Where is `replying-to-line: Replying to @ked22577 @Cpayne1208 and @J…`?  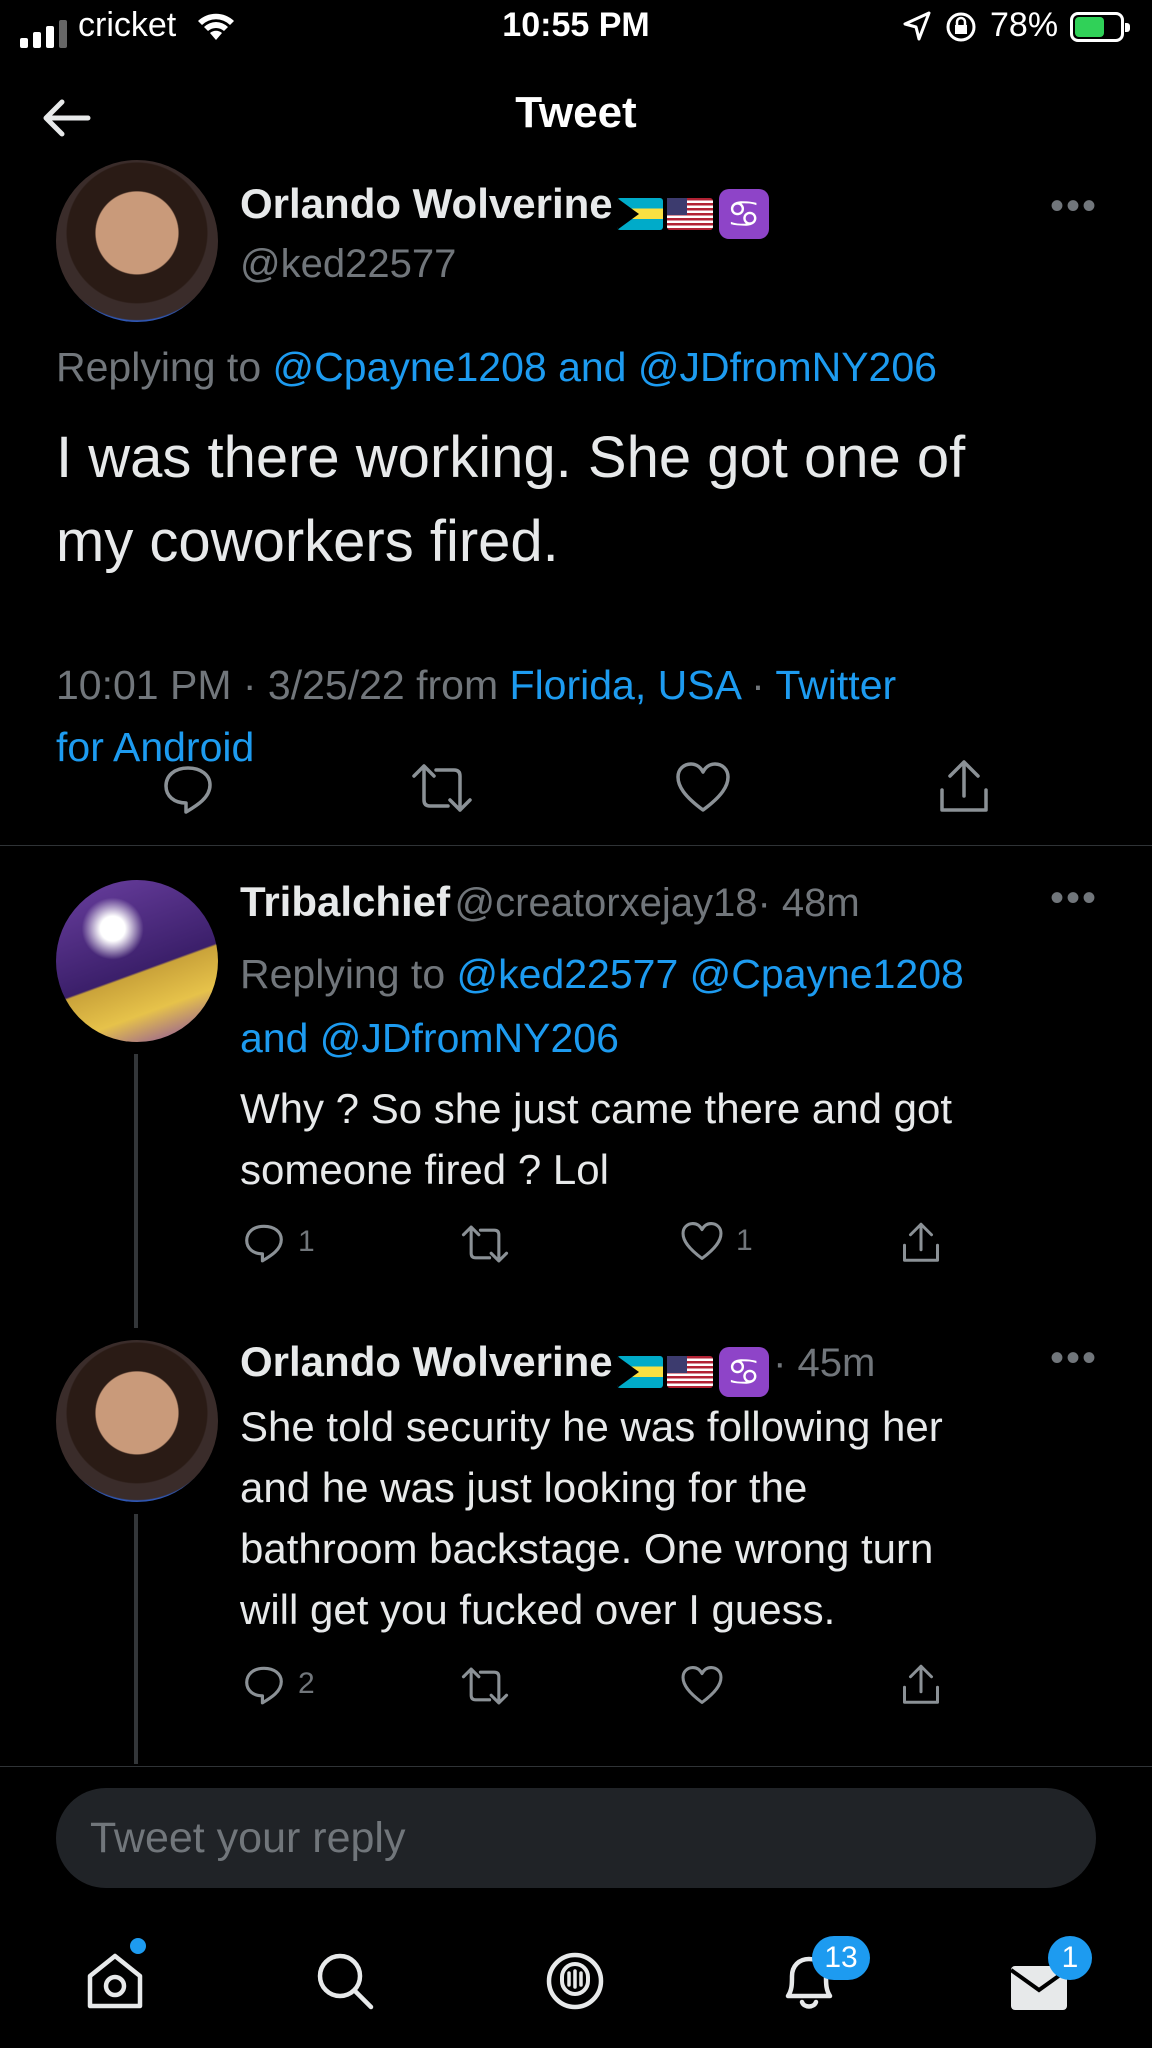 replying-to-line: Replying to @ked22577 @Cpayne1208 and @J… is located at coordinates (602, 1006).